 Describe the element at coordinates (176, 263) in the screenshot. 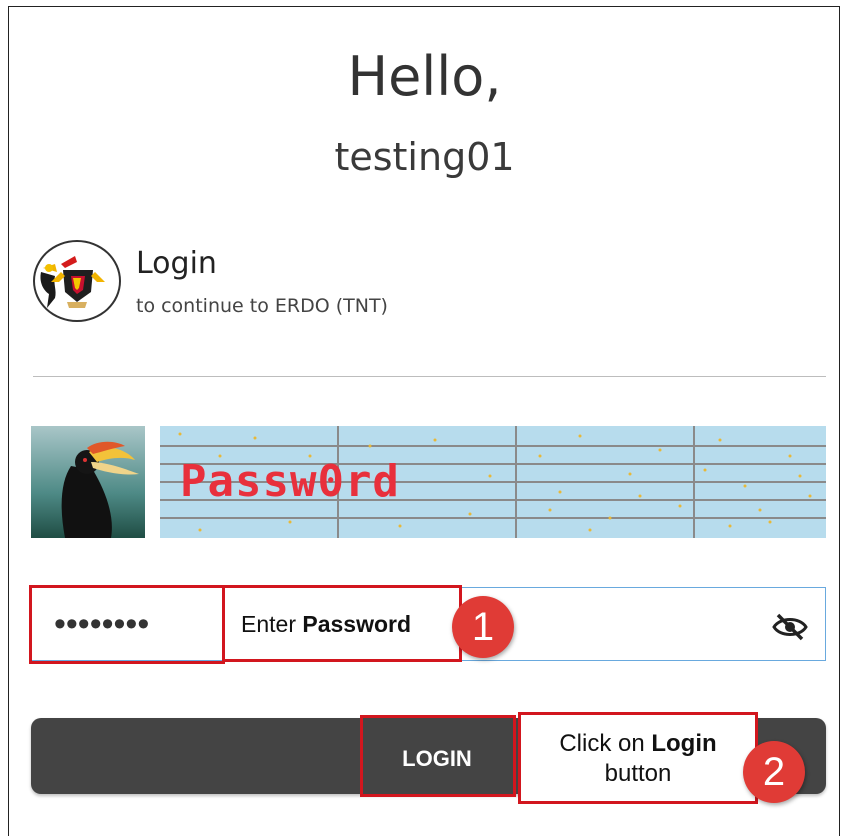

I see `login-title: Login` at that location.